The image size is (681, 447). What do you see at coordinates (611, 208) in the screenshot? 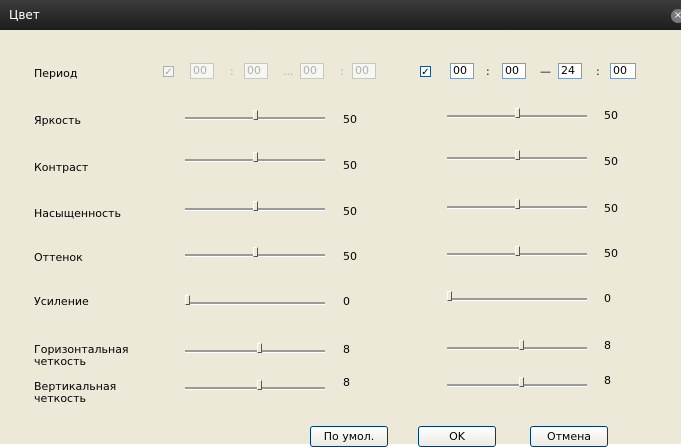
I see `saturation-right-value: 50` at bounding box center [611, 208].